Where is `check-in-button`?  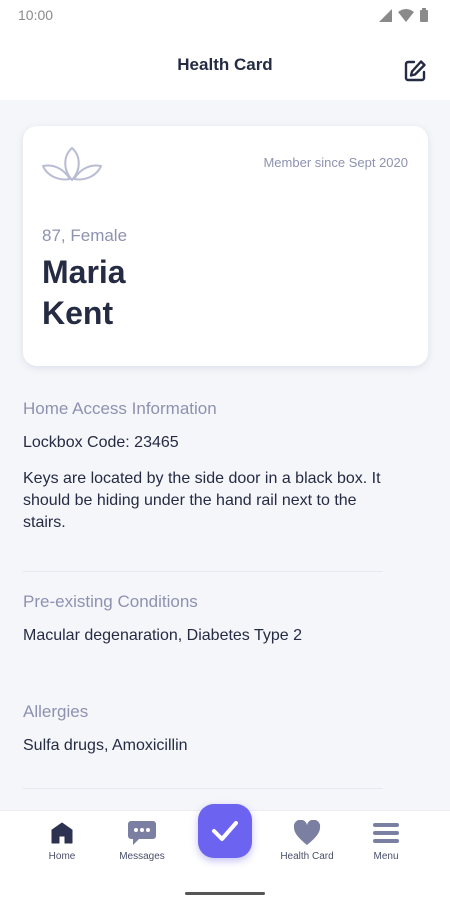
check-in-button is located at coordinates (225, 831).